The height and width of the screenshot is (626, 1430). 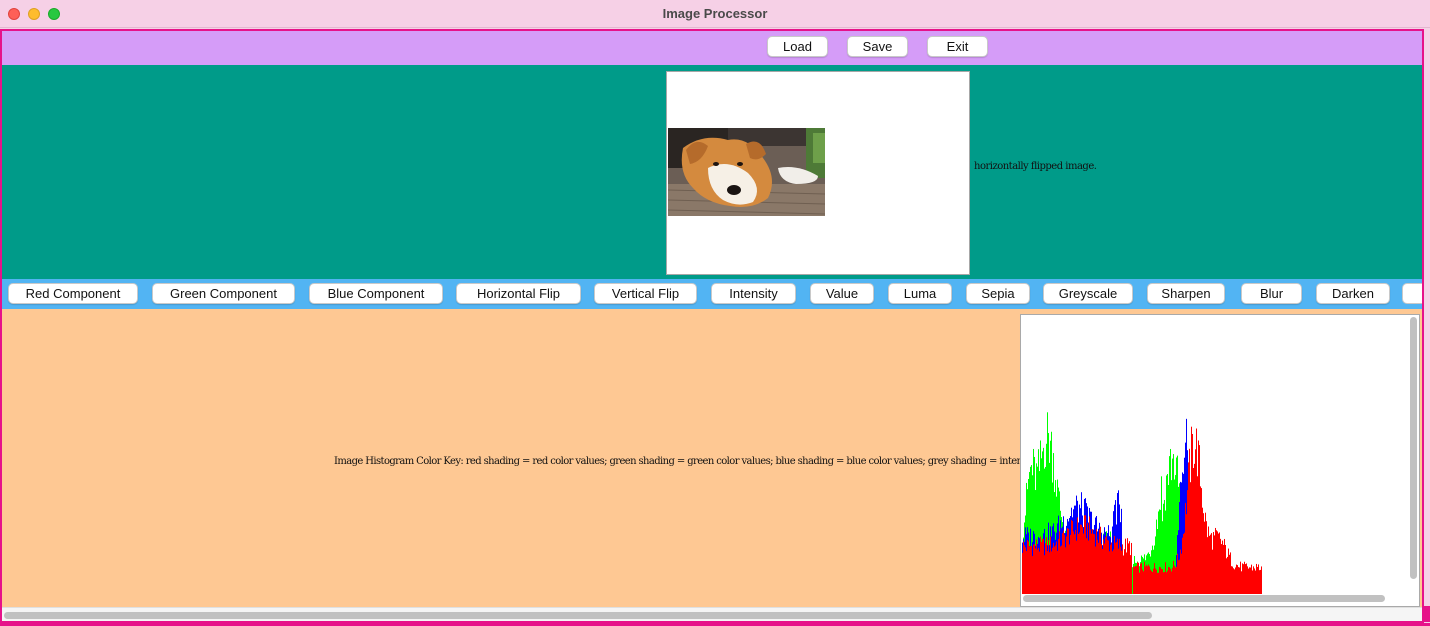 What do you see at coordinates (715, 14) in the screenshot?
I see `title-bar: Image Processor` at bounding box center [715, 14].